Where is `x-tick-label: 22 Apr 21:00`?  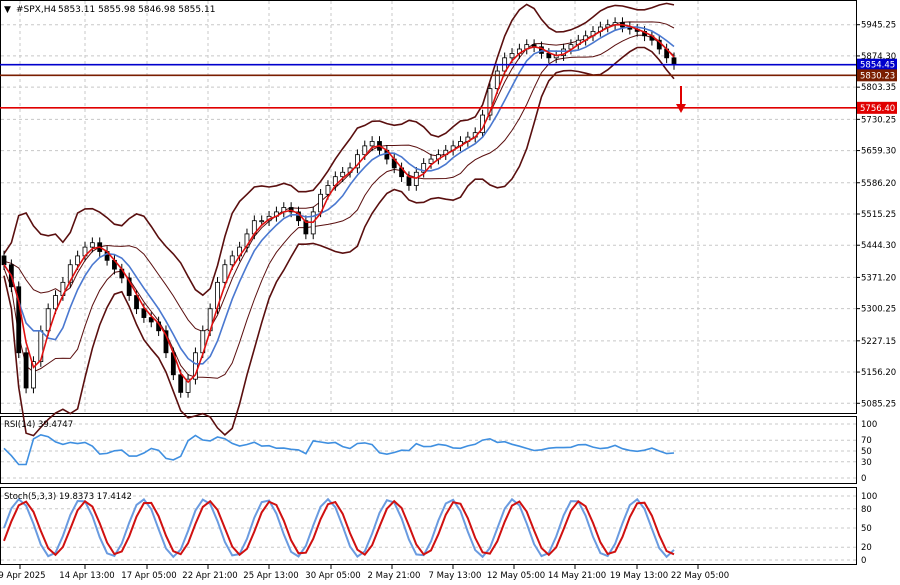
x-tick-label: 22 Apr 21:00 is located at coordinates (209, 576).